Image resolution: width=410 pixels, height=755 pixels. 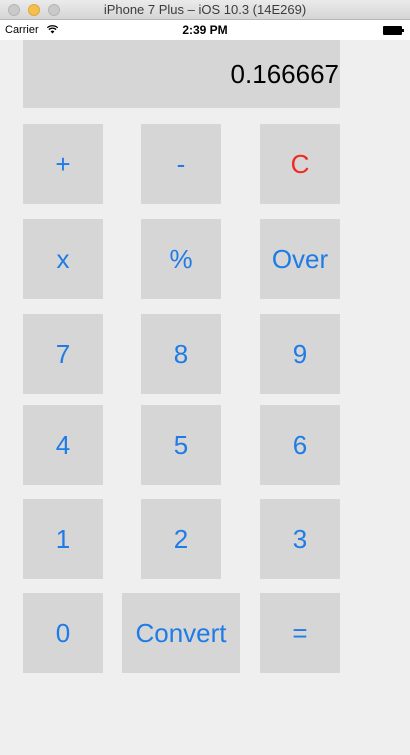 I want to click on status-time: 2:39 PM, so click(x=205, y=30).